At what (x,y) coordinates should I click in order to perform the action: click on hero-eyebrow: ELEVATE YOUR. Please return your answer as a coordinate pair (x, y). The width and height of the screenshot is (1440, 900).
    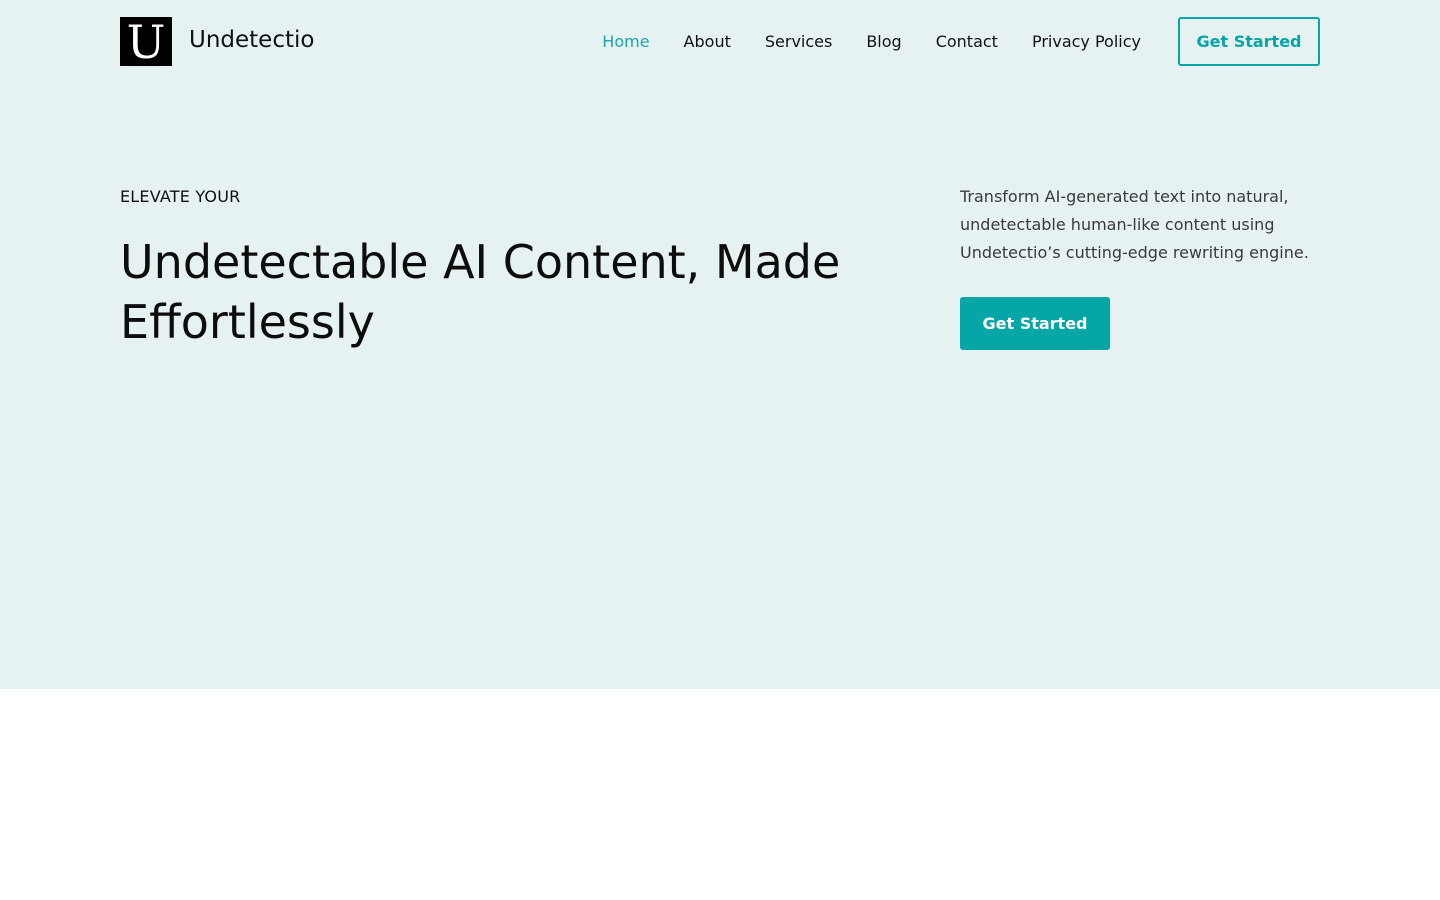
    Looking at the image, I should click on (180, 196).